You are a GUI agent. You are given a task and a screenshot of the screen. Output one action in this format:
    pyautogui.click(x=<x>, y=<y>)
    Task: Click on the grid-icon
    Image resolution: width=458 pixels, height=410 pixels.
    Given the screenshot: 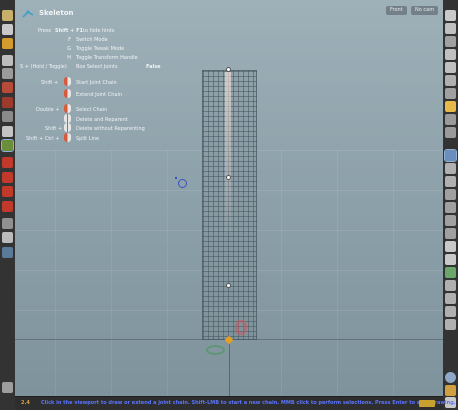 What is the action you would take?
    pyautogui.click(x=450, y=259)
    